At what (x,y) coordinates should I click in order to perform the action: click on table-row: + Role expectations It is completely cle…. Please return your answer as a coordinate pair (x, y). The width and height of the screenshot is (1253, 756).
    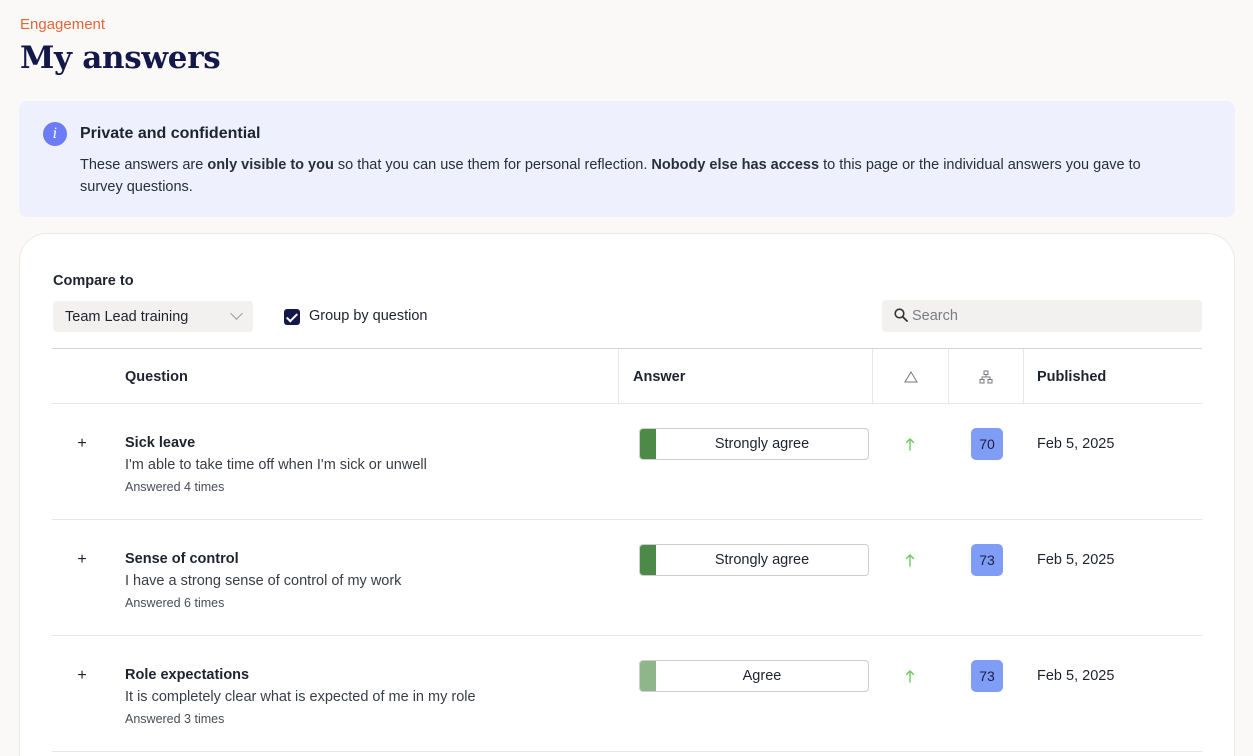
    Looking at the image, I should click on (627, 694).